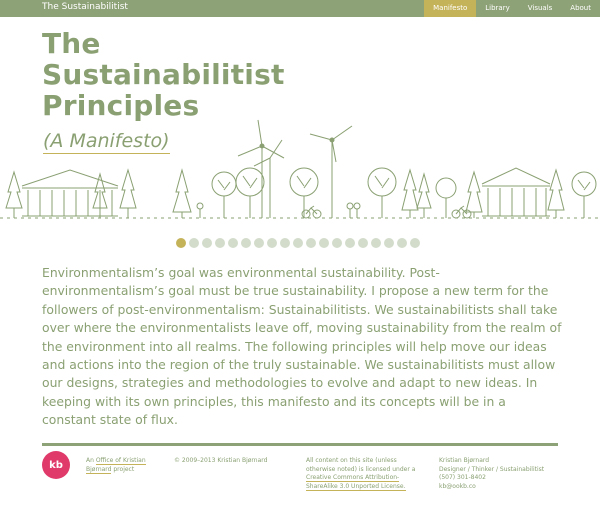  I want to click on nav-item-manifesto: Manifesto, so click(450, 8).